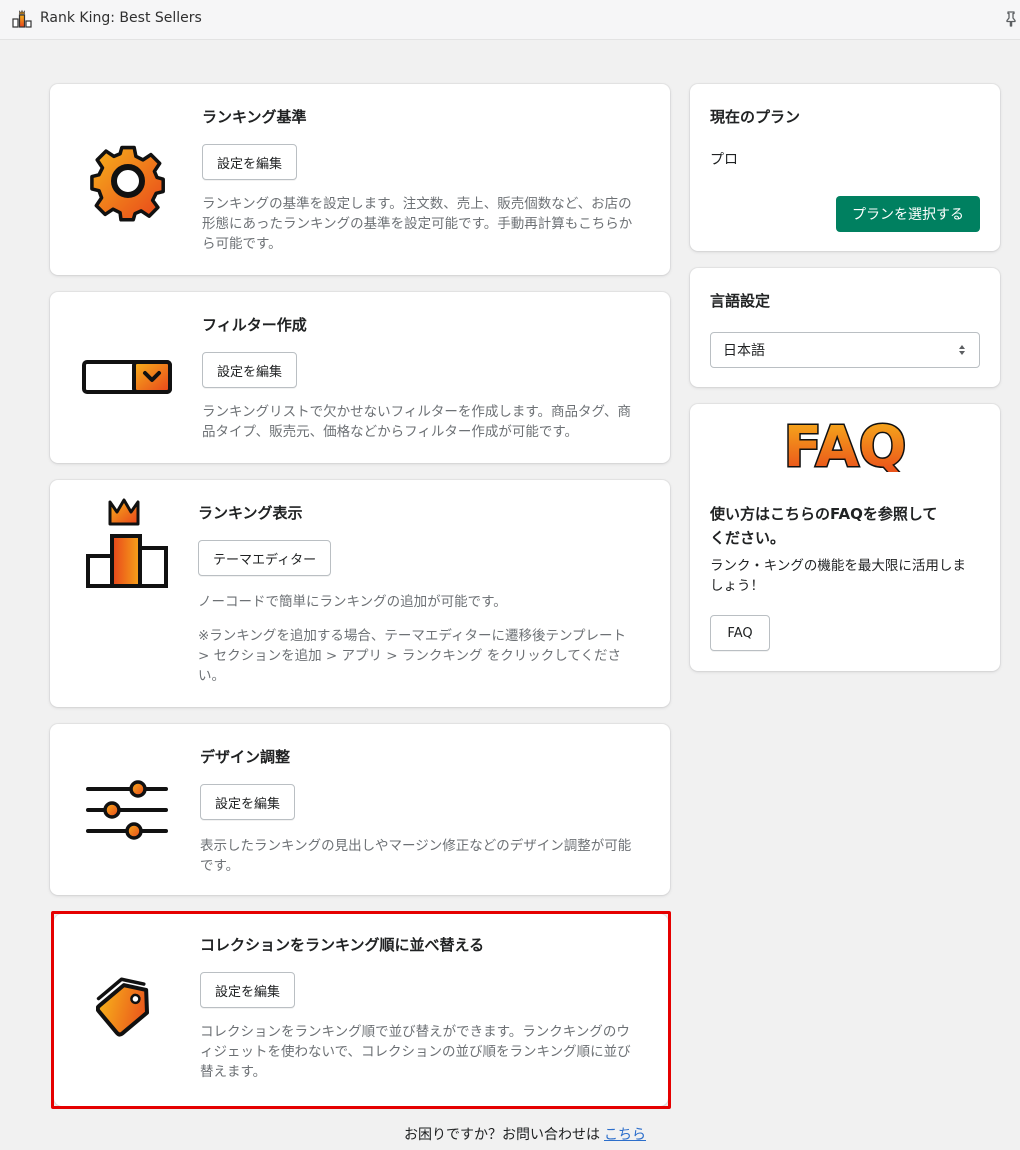 This screenshot has width=1020, height=1150. What do you see at coordinates (352, 602) in the screenshot?
I see `desc-line: ノーコードで簡単にランキングの追加が可能です。` at bounding box center [352, 602].